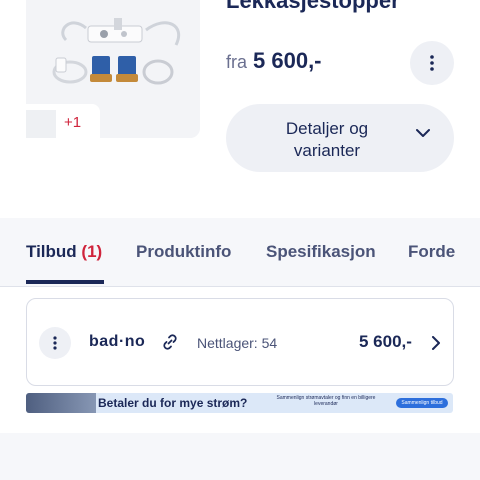  What do you see at coordinates (183, 252) in the screenshot?
I see `tab-product-info: Produktinfo` at bounding box center [183, 252].